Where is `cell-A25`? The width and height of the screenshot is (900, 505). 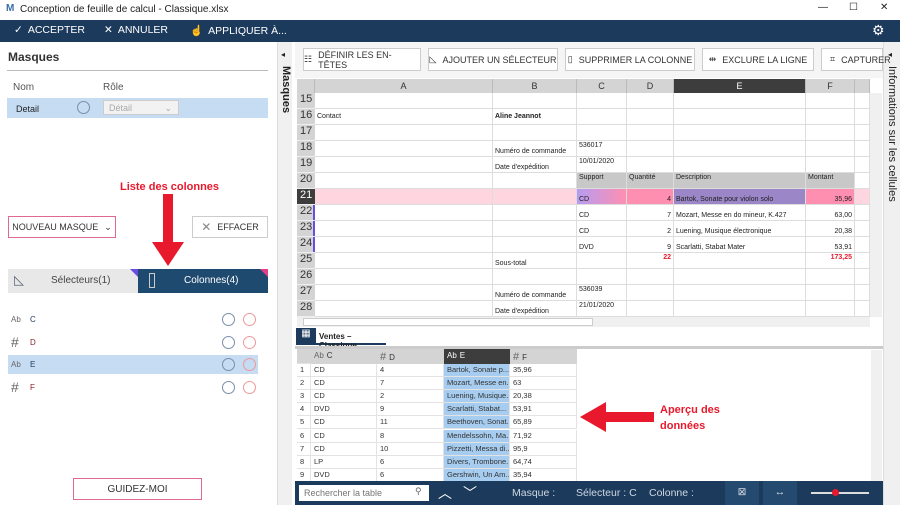
cell-A25 is located at coordinates (404, 261).